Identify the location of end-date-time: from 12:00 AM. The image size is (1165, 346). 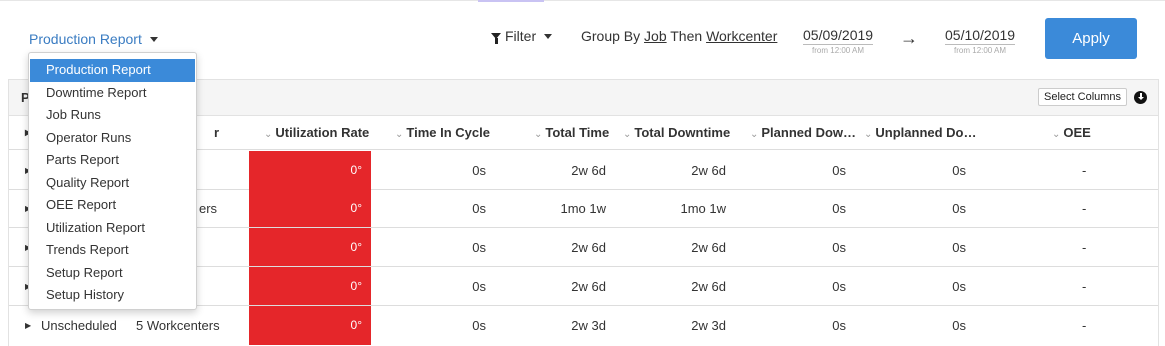
(980, 50).